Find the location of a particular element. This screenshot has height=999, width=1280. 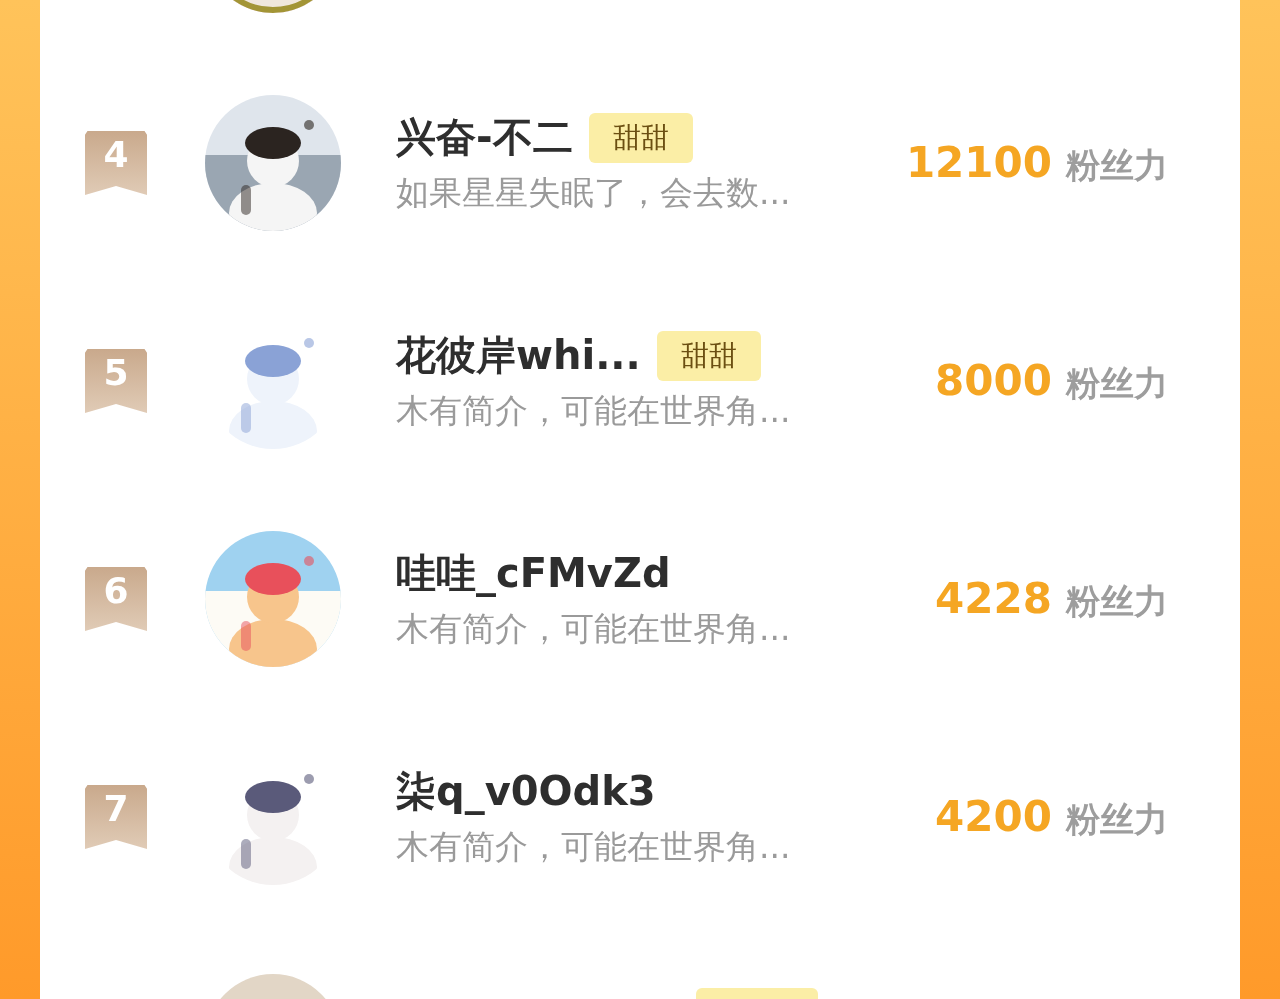

fan-score: 8000 is located at coordinates (993, 380).